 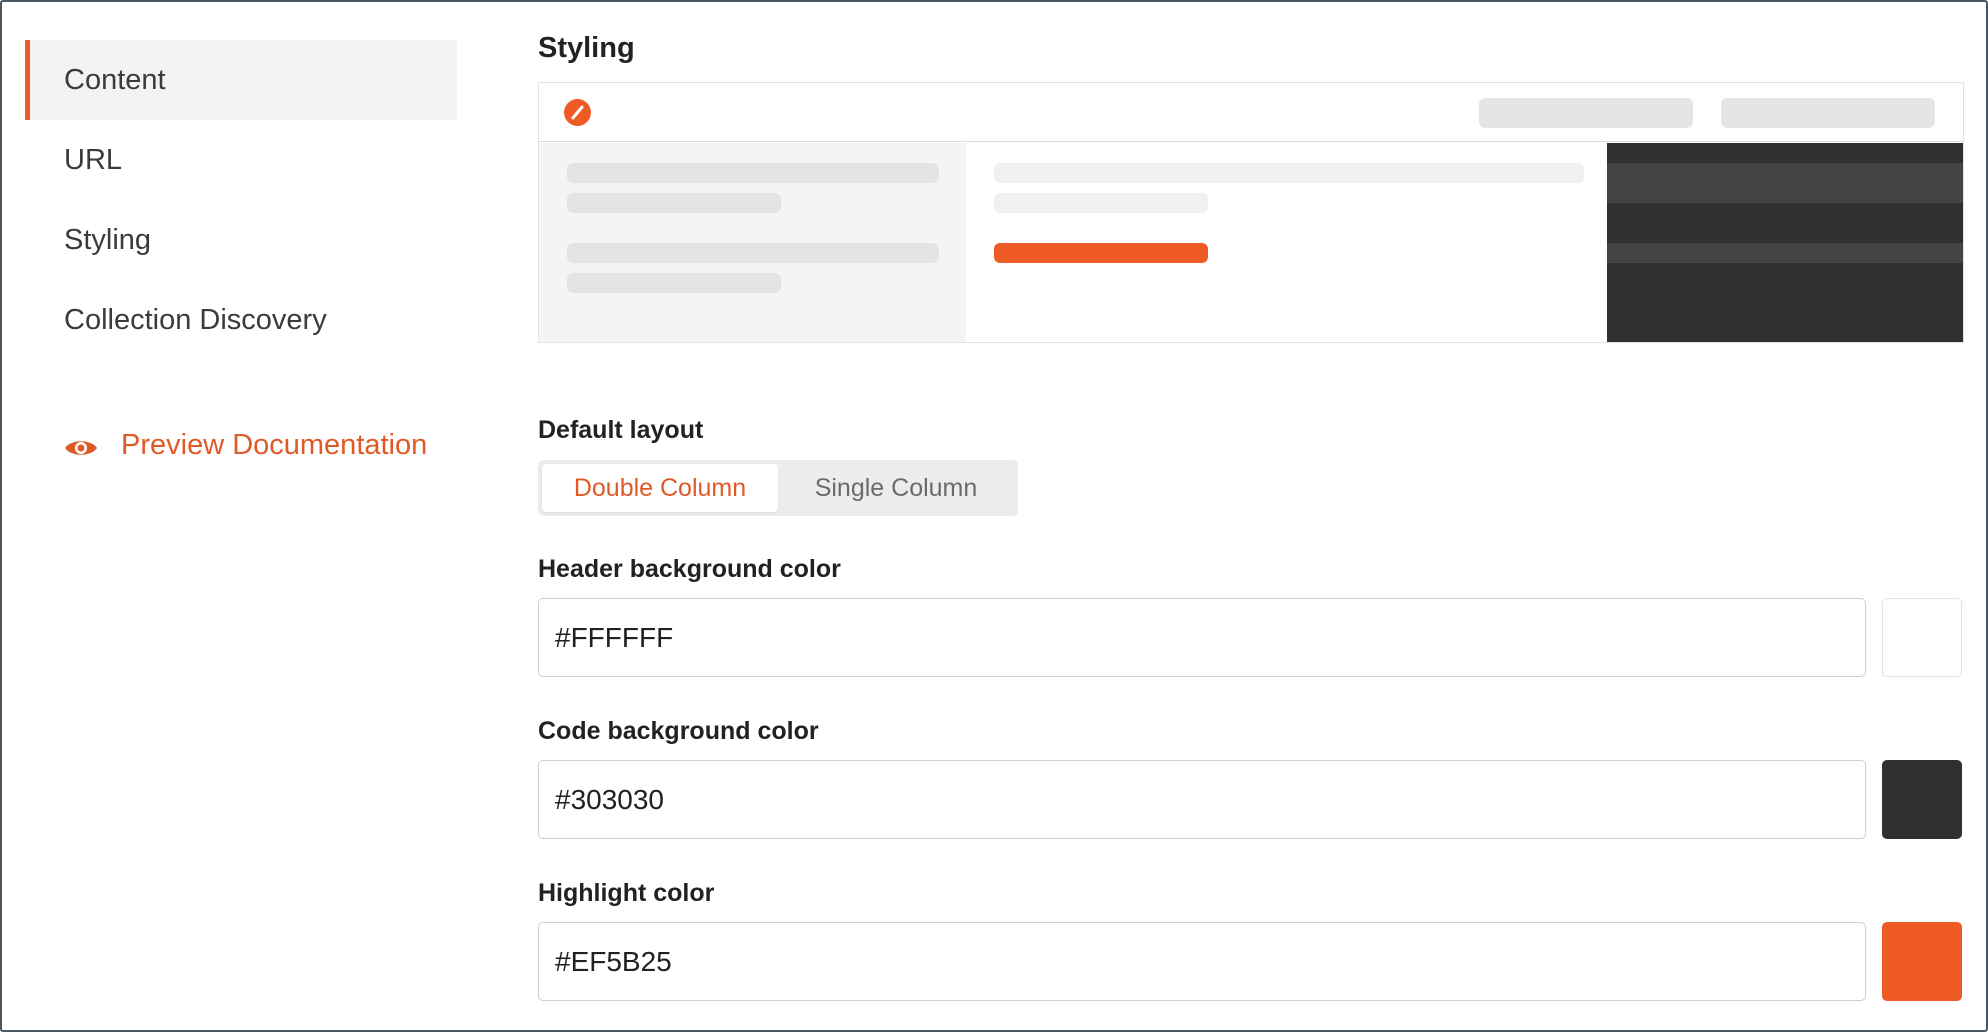 I want to click on highlight-color-input, so click(x=1202, y=961).